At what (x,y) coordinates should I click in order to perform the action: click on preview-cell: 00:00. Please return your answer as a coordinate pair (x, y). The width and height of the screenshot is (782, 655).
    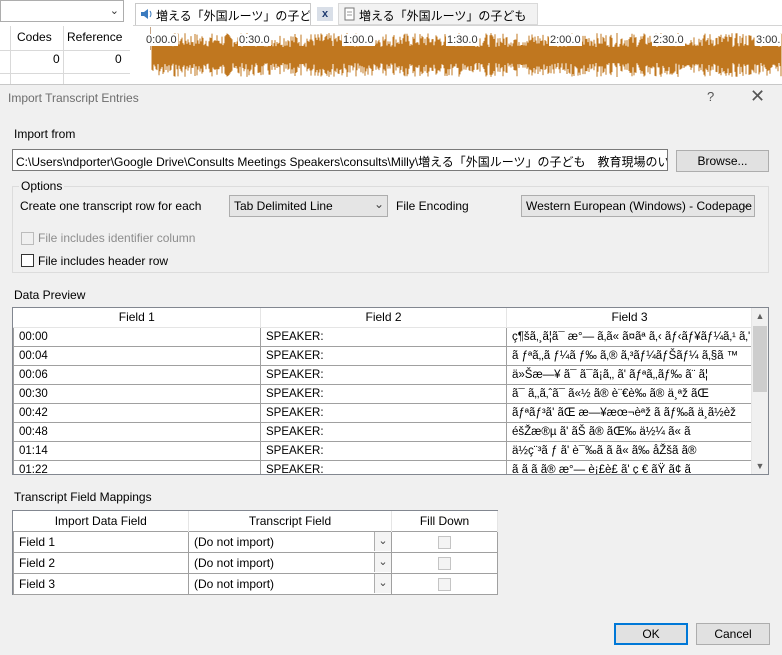
    Looking at the image, I should click on (137, 336).